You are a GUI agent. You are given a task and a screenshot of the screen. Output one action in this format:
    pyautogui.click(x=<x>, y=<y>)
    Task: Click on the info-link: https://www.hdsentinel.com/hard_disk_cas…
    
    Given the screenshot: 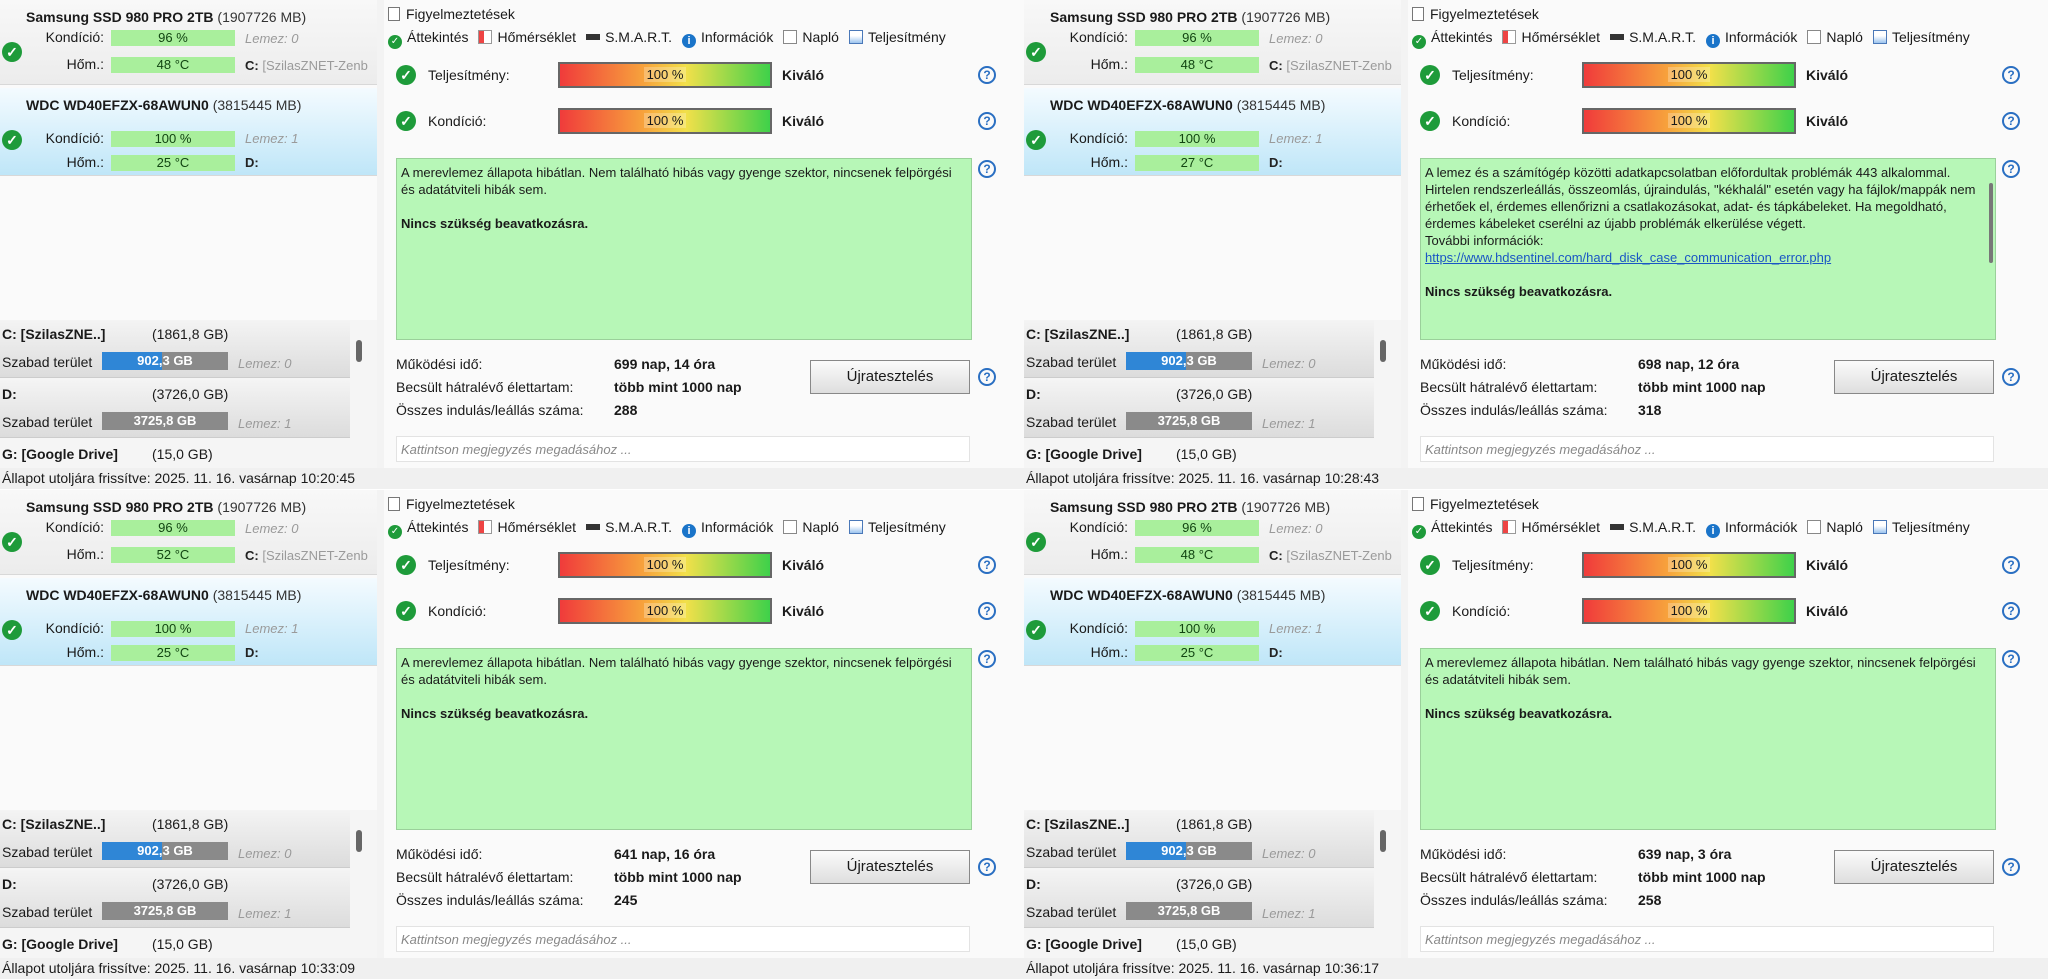 What is the action you would take?
    pyautogui.click(x=1628, y=257)
    